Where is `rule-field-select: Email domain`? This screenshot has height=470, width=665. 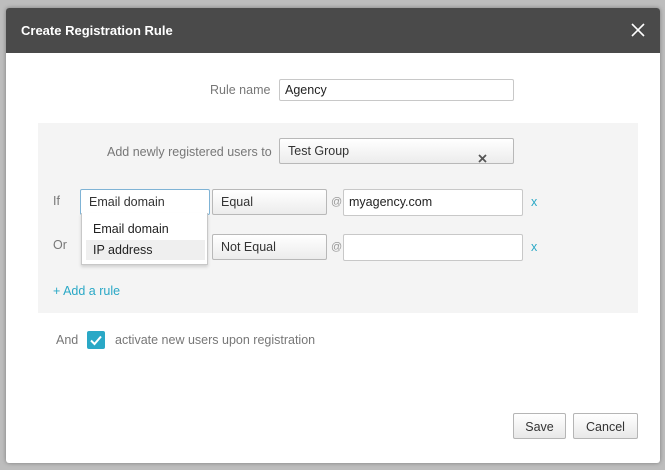 rule-field-select: Email domain is located at coordinates (145, 202).